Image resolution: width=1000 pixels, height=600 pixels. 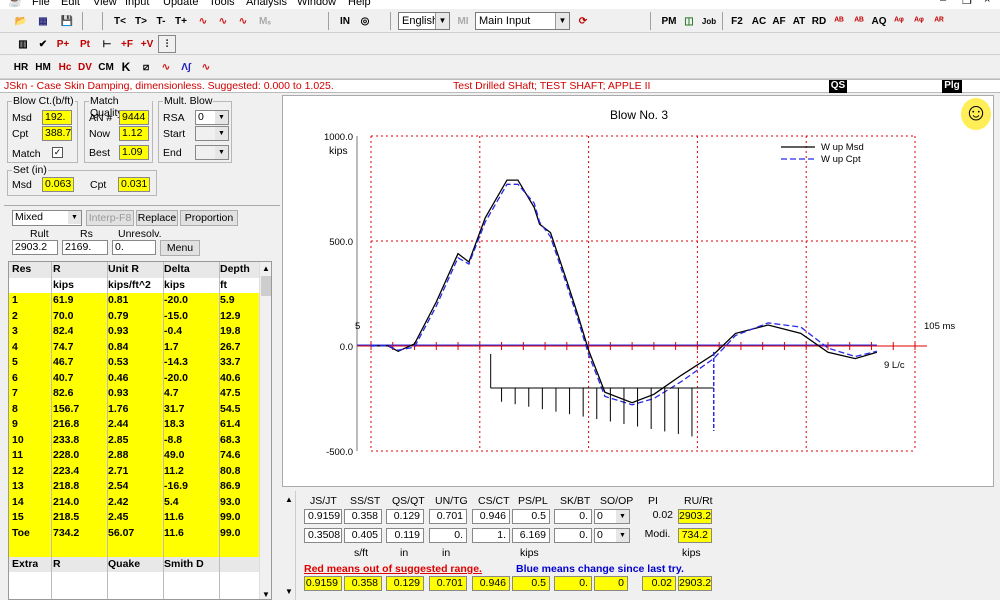 What do you see at coordinates (85, 247) in the screenshot?
I see `rs-value: 2169.` at bounding box center [85, 247].